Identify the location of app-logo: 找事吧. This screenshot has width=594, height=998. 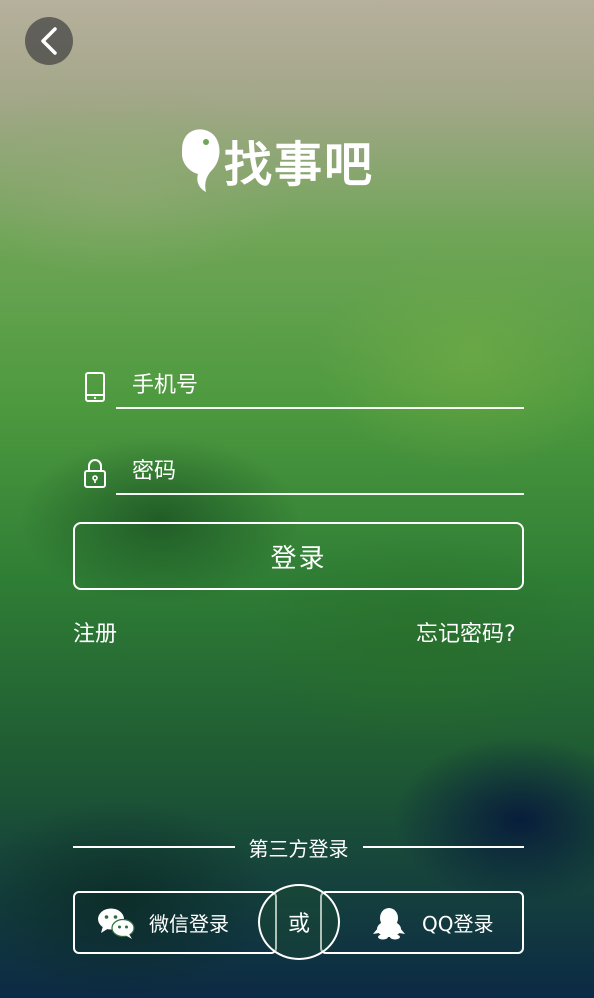
(301, 160).